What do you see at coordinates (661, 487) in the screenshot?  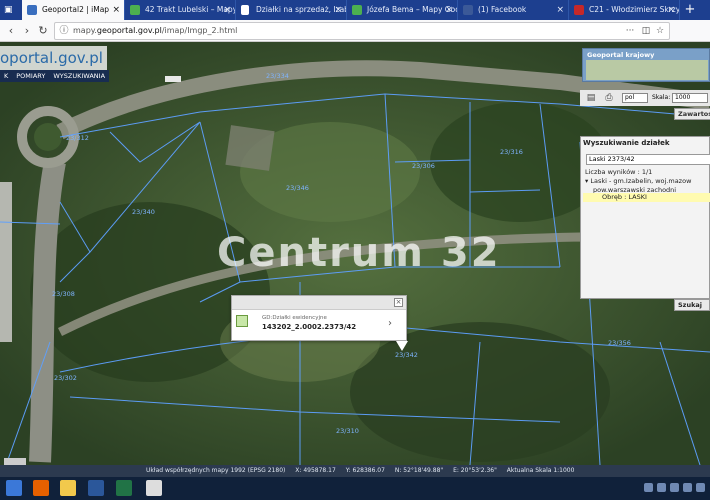 I see `network-icon` at bounding box center [661, 487].